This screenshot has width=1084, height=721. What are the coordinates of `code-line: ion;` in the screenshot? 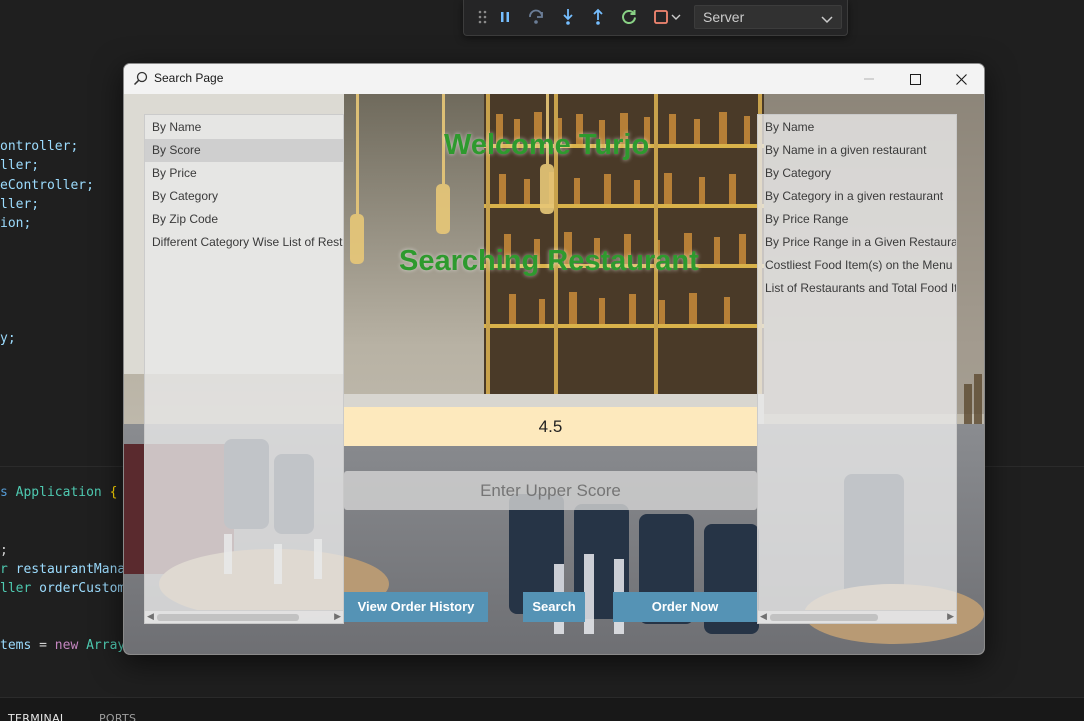 It's located at (15, 223).